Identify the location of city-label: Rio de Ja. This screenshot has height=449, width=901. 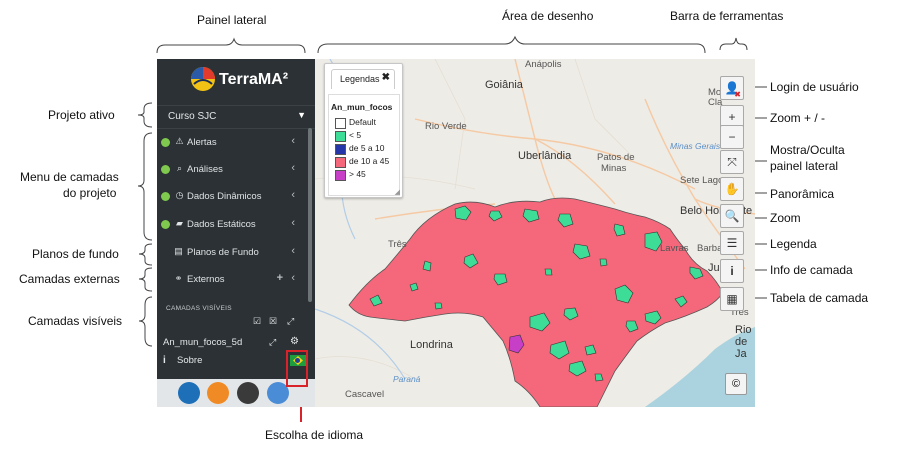
(743, 342).